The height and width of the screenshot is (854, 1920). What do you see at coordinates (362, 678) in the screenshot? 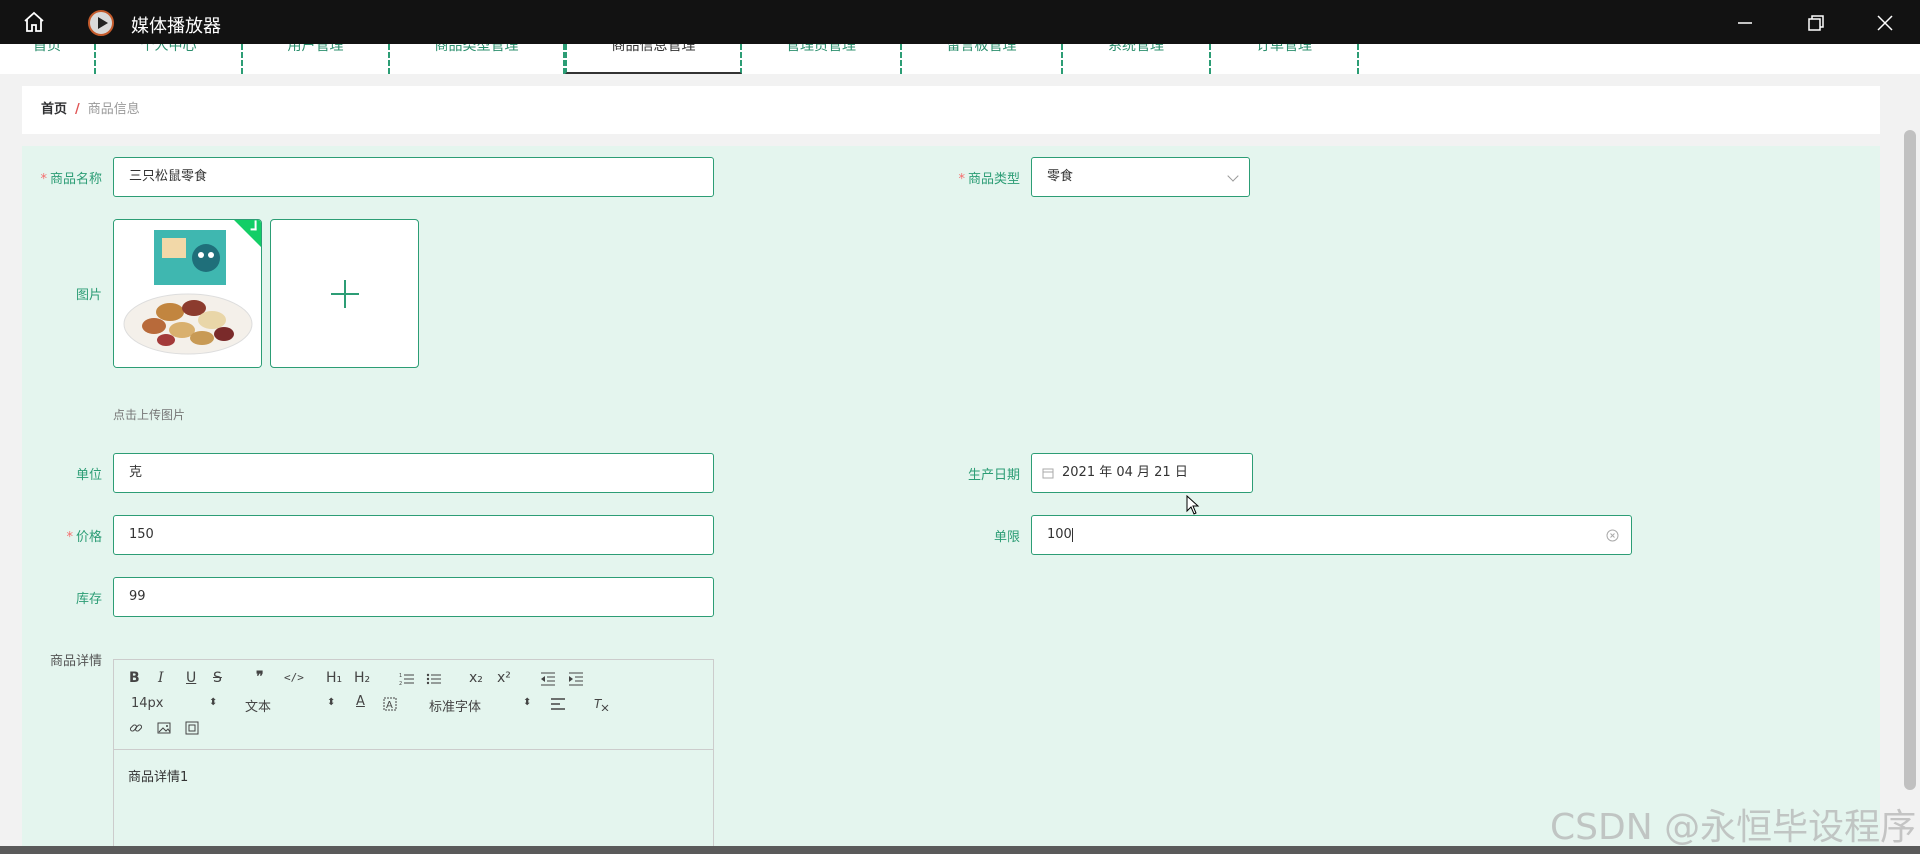
I see `heading2-button: H₂` at bounding box center [362, 678].